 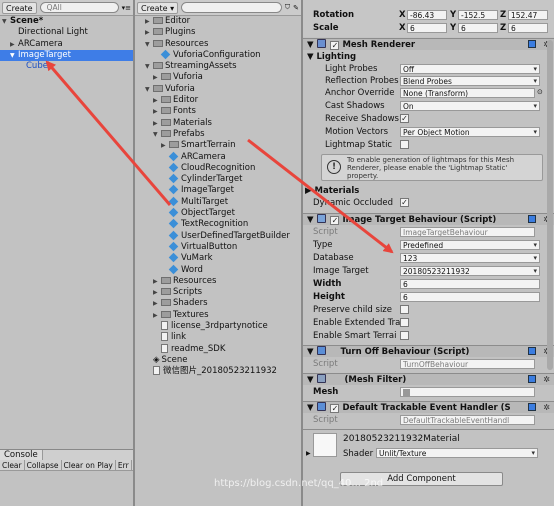 I want to click on hierarchy-tree-item: Cube, so click(x=66, y=66).